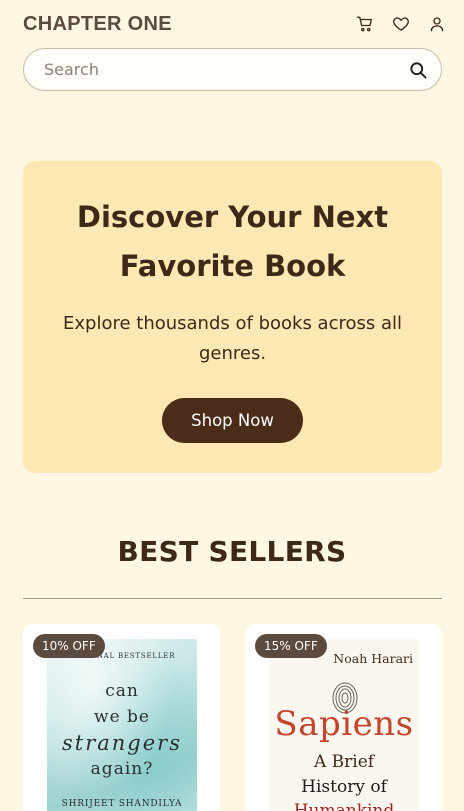 This screenshot has width=464, height=811. Describe the element at coordinates (365, 24) in the screenshot. I see `cart-icon` at that location.